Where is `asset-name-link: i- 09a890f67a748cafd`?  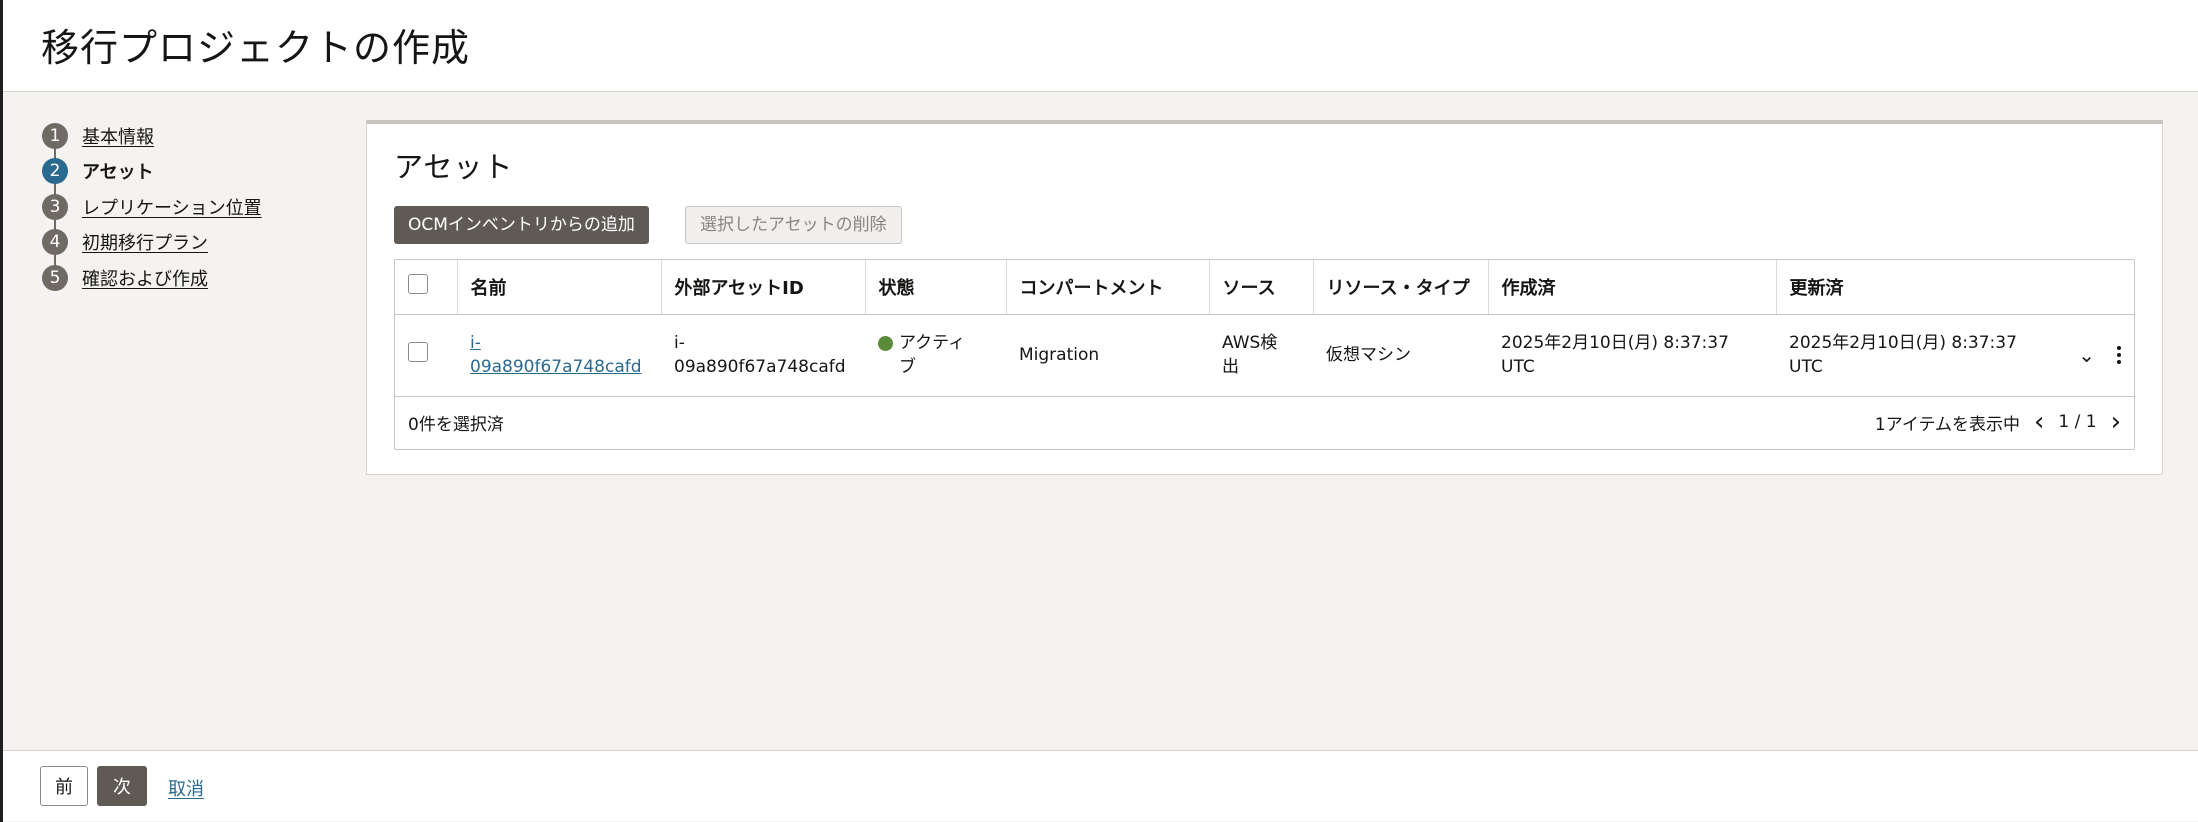
asset-name-link: i- 09a890f67a748cafd is located at coordinates (556, 355).